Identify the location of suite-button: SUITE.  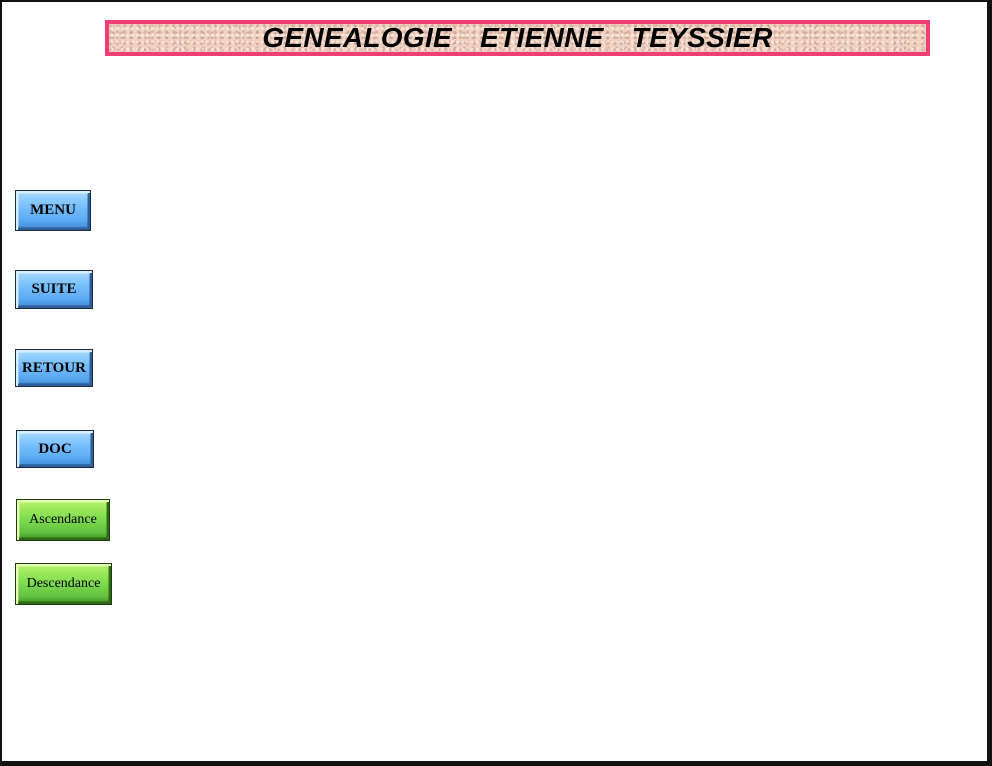
(54, 289).